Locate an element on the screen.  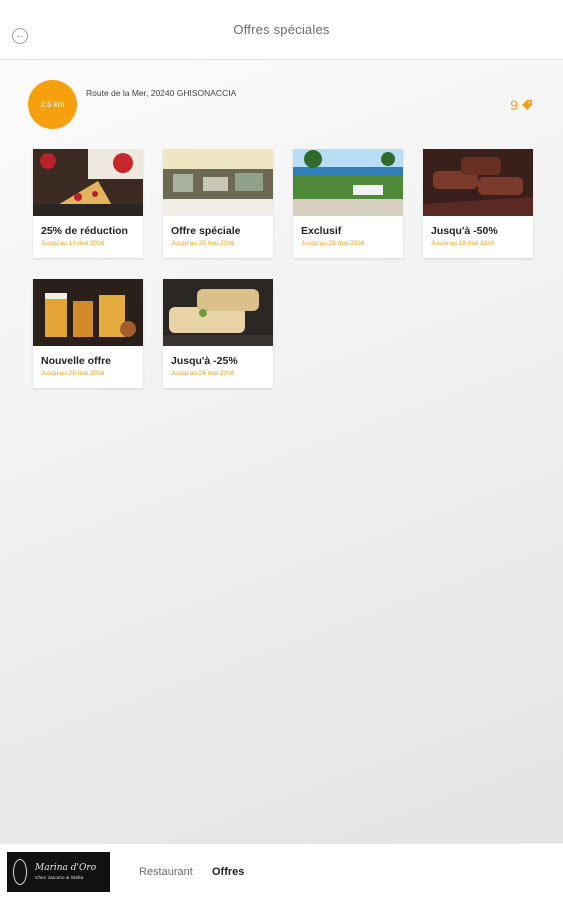
logo-tagline: Chez Jacomo & Stella is located at coordinates (59, 877).